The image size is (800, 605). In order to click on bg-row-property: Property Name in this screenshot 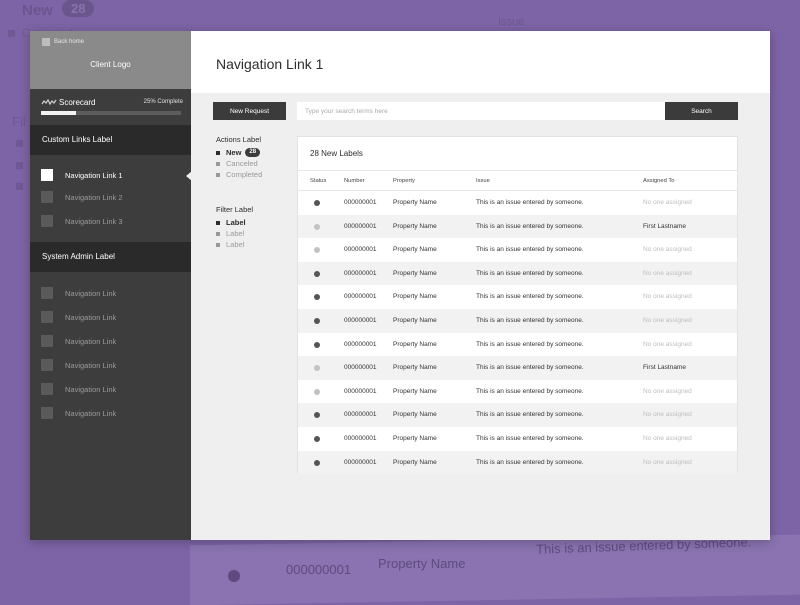, I will do `click(422, 563)`.